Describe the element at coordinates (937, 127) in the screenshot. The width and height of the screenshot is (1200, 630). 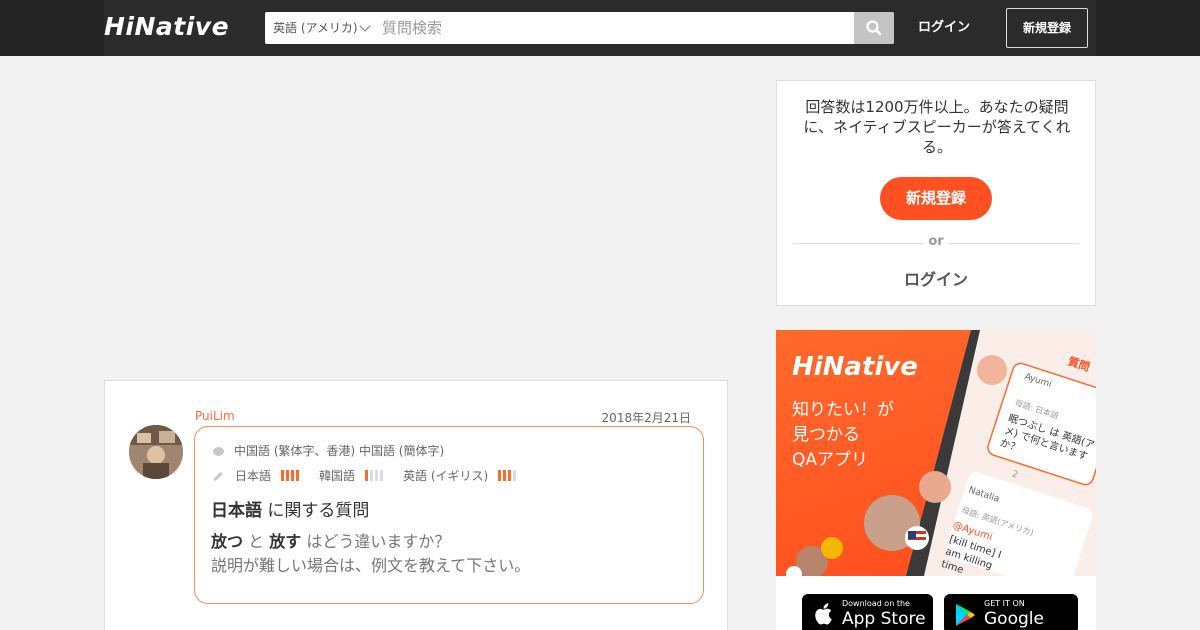
I see `register-description: 回答数は1200万件以上。あなたの疑問に、ネイティブスピーカーが答えてくれる。` at that location.